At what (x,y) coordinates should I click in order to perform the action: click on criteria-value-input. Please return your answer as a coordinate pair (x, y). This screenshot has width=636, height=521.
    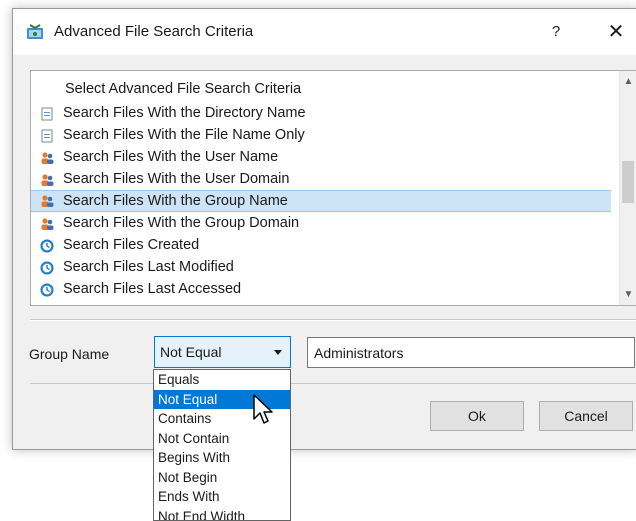
    Looking at the image, I should click on (471, 352).